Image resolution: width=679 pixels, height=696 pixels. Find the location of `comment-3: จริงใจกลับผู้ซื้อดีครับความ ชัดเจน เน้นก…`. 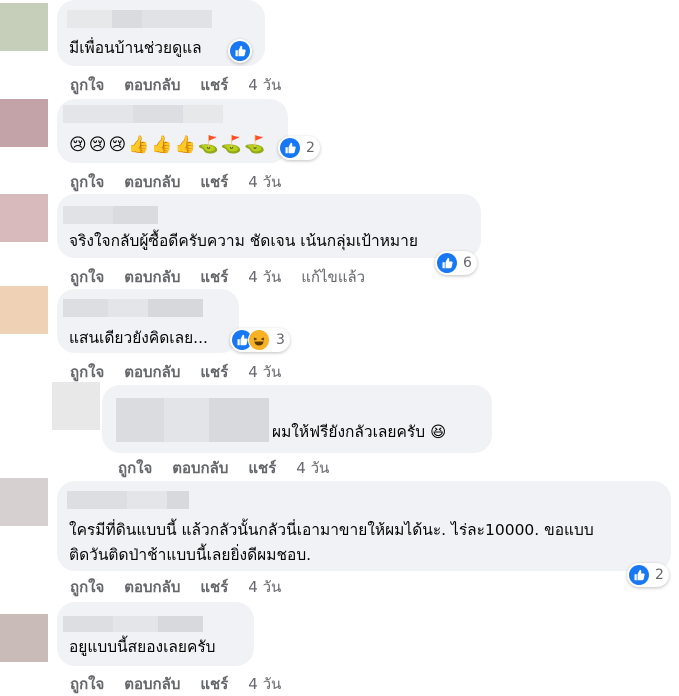

comment-3: จริงใจกลับผู้ซื้อดีครับความ ชัดเจน เน้นก… is located at coordinates (339, 239).